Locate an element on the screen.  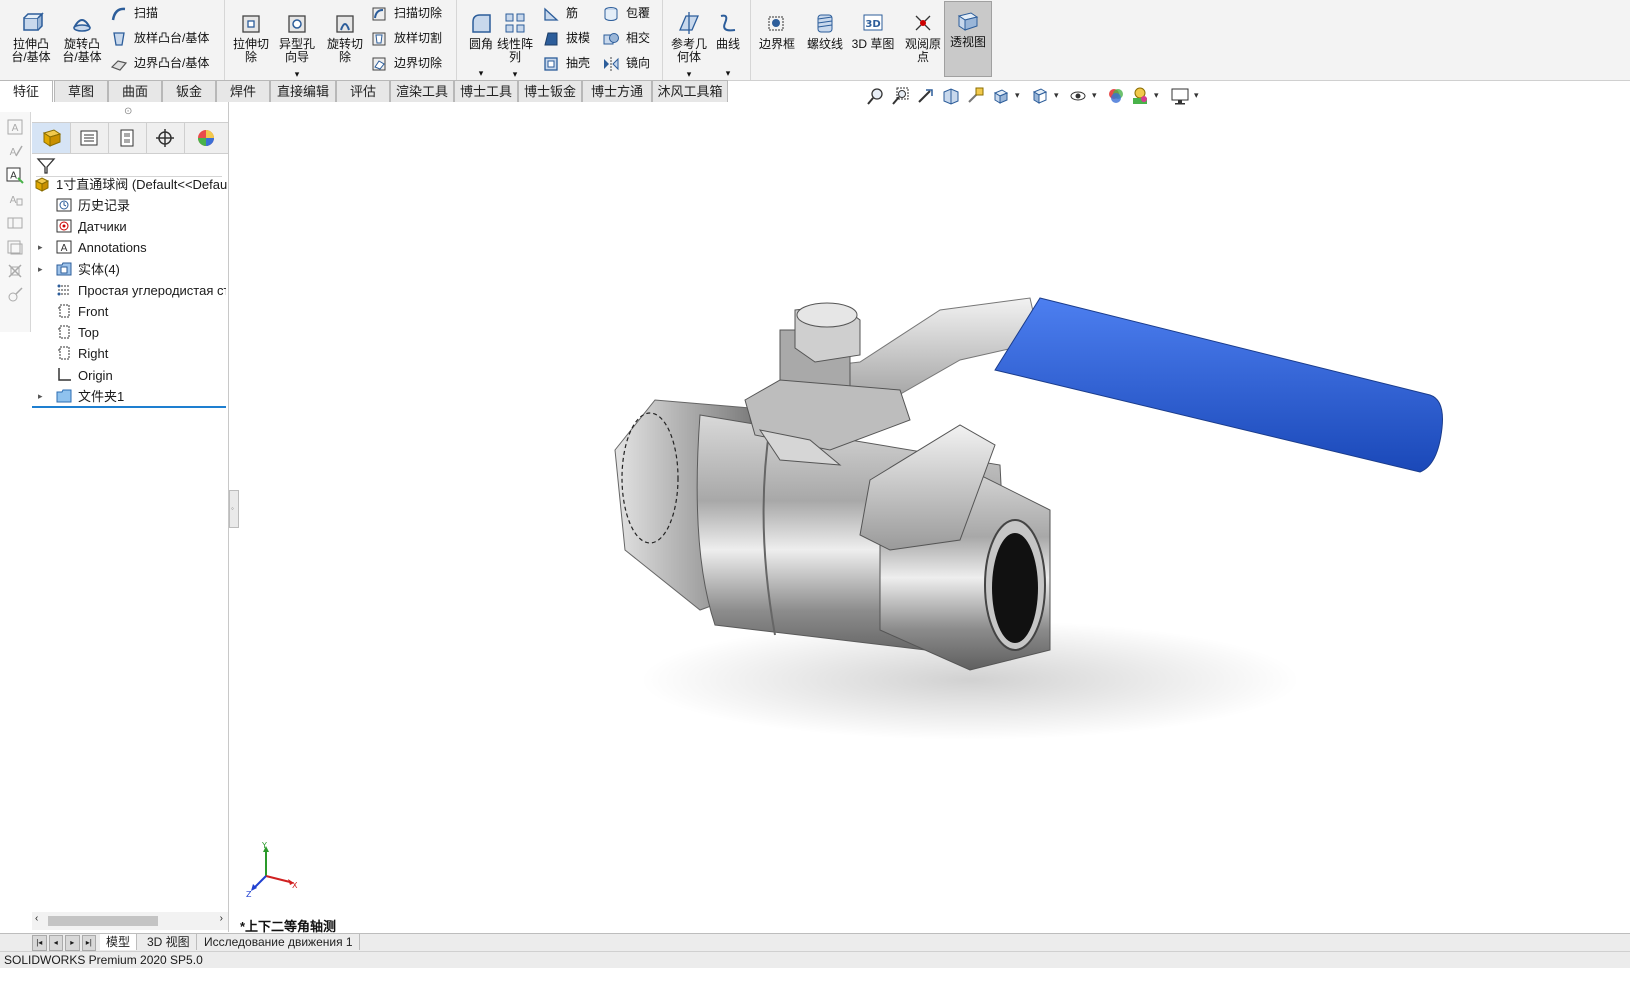
tab-configuration-manager is located at coordinates (127, 138).